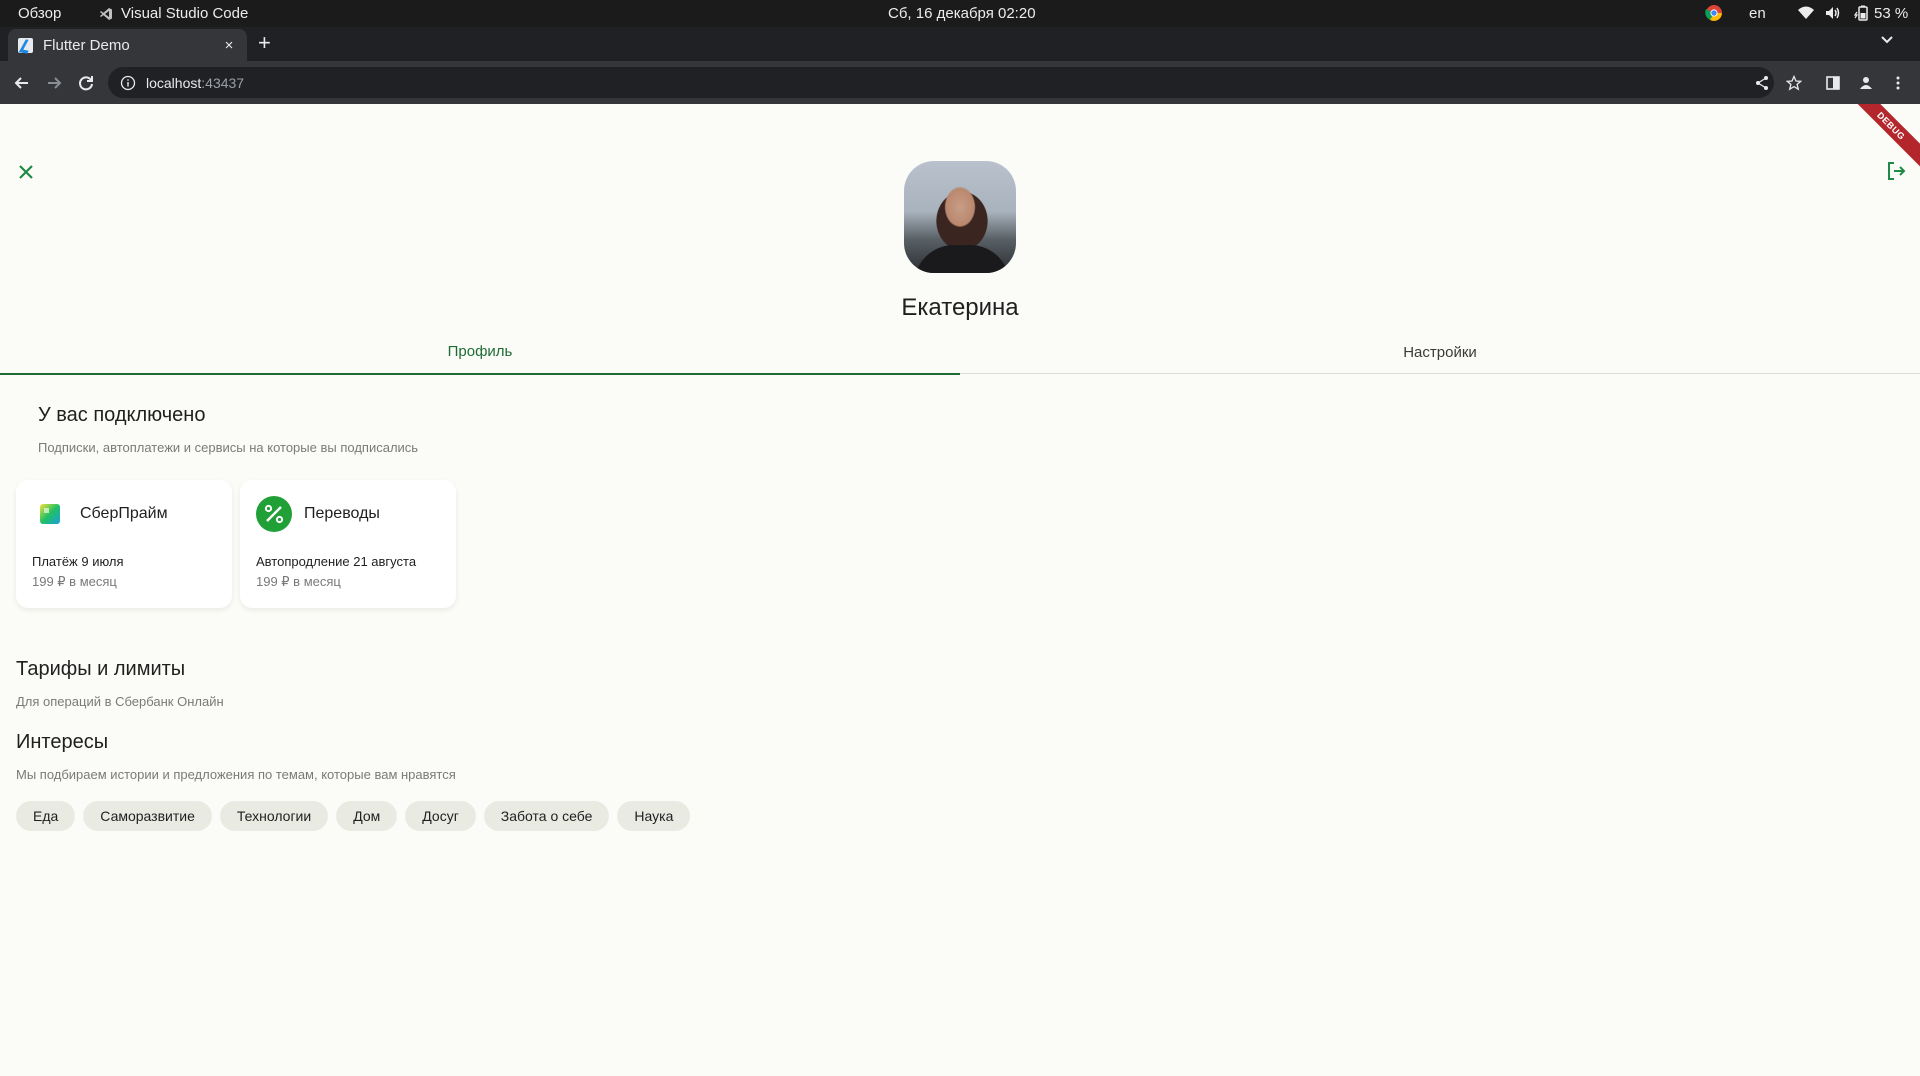  Describe the element at coordinates (122, 415) in the screenshot. I see `connected-title: У вас подключено` at that location.